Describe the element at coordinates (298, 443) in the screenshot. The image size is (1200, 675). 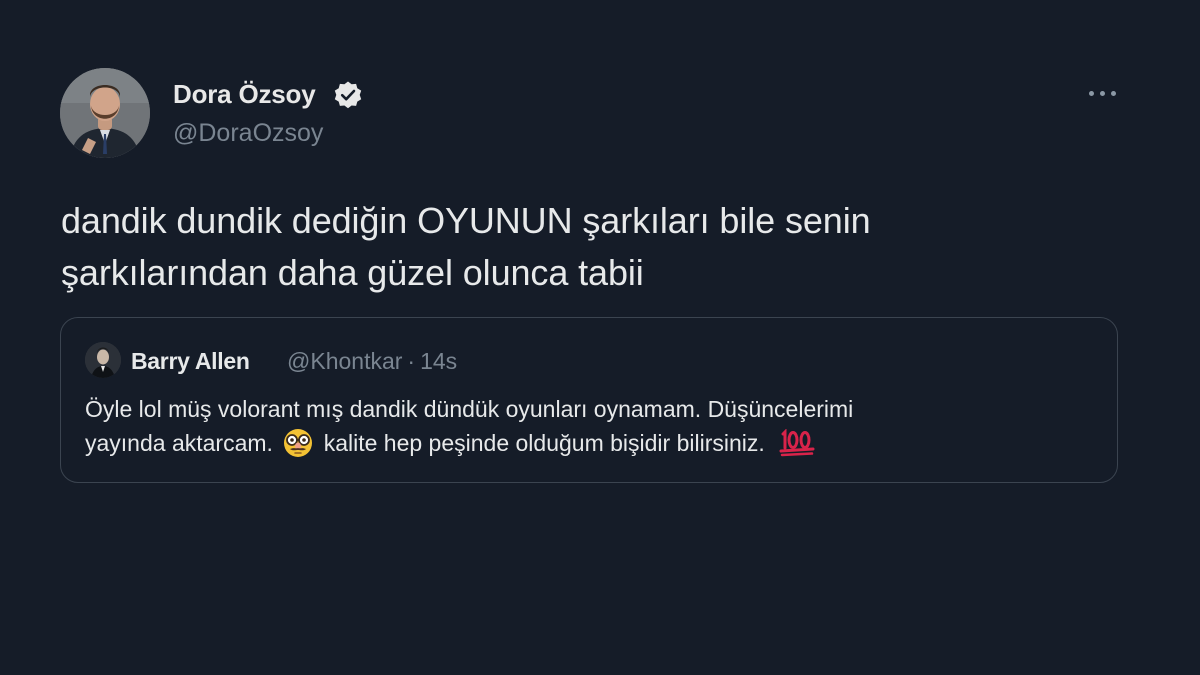
I see `disguised-face-emoji-icon` at that location.